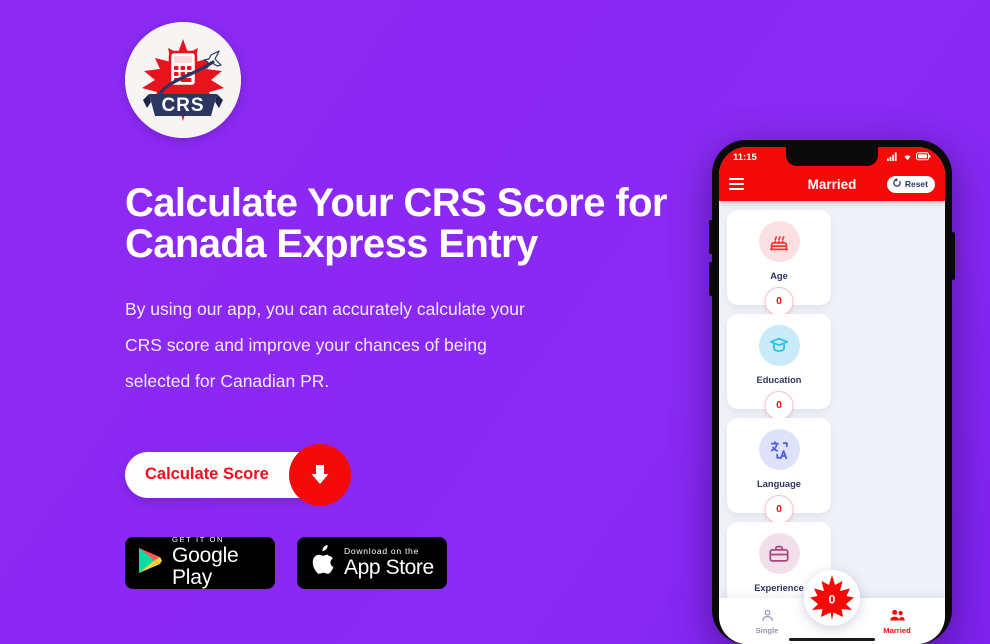 The height and width of the screenshot is (644, 990). What do you see at coordinates (183, 80) in the screenshot?
I see `crs-canada-logo: CRS` at bounding box center [183, 80].